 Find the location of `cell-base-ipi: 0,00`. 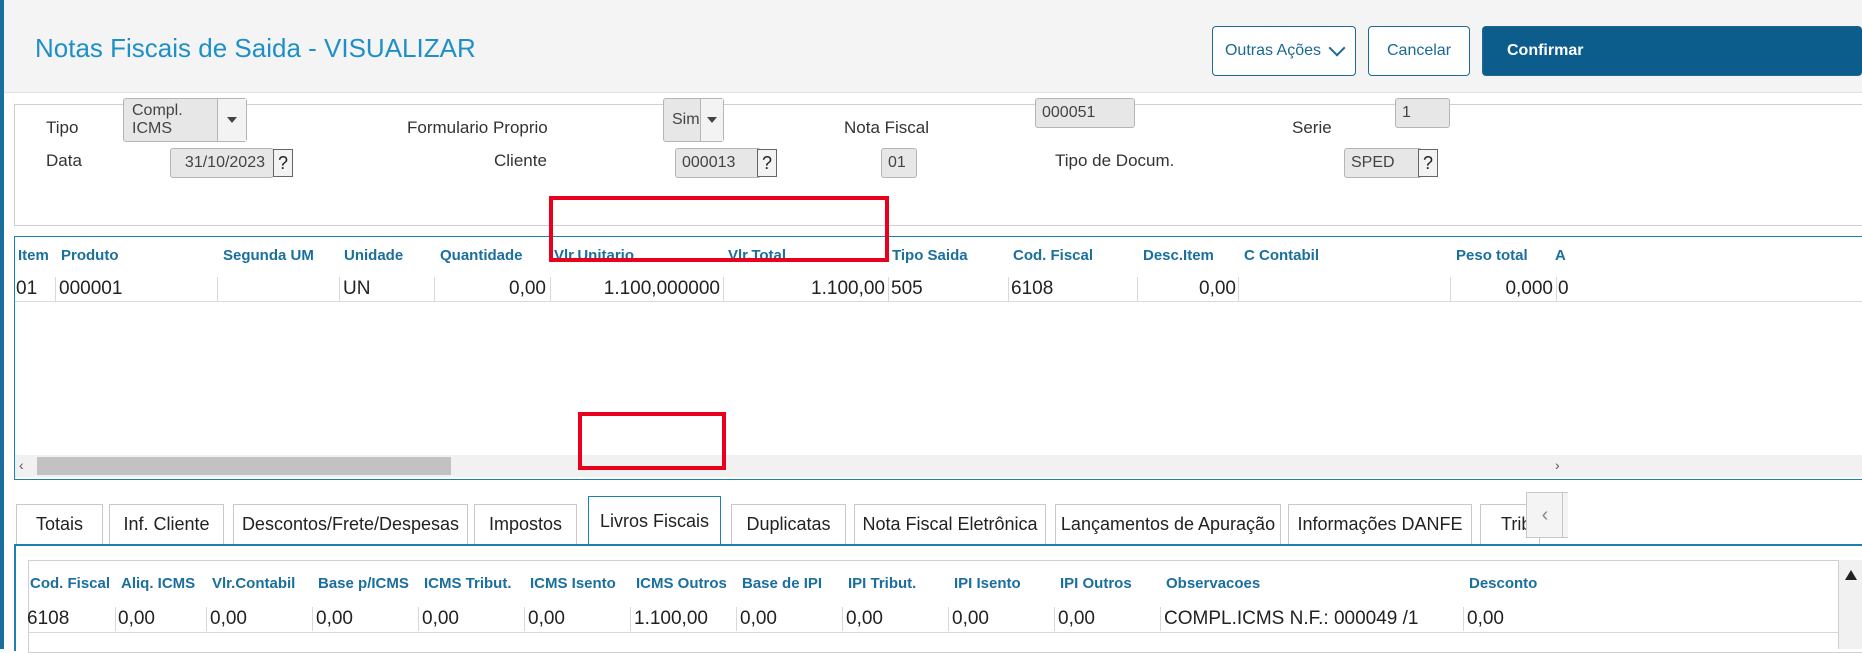

cell-base-ipi: 0,00 is located at coordinates (758, 618).